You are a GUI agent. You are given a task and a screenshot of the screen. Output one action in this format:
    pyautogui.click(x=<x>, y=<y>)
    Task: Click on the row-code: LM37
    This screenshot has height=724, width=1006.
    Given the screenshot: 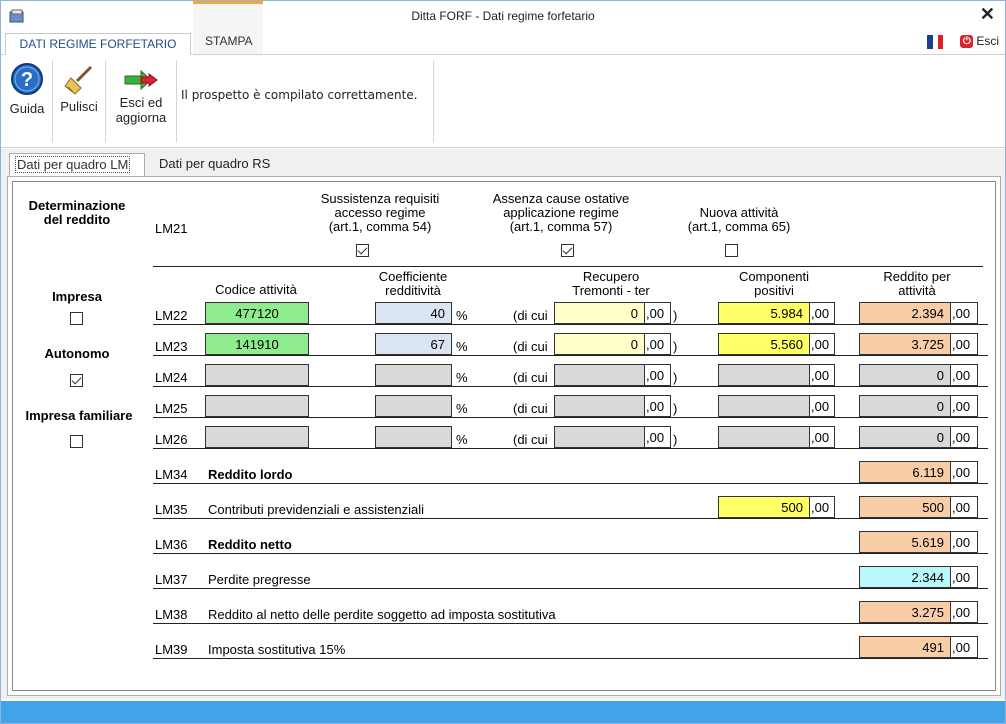 What is the action you would take?
    pyautogui.click(x=171, y=579)
    